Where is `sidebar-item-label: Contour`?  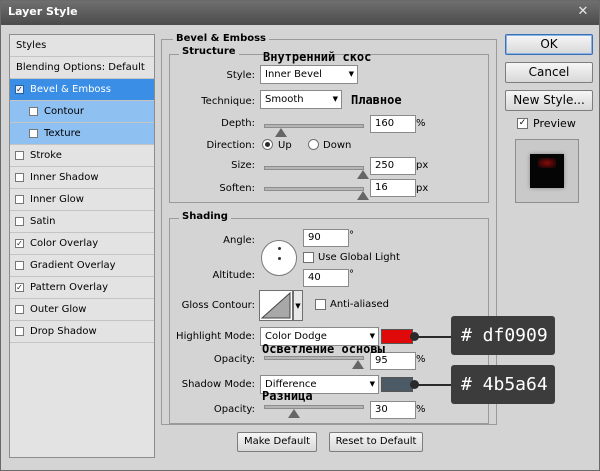 sidebar-item-label: Contour is located at coordinates (64, 111).